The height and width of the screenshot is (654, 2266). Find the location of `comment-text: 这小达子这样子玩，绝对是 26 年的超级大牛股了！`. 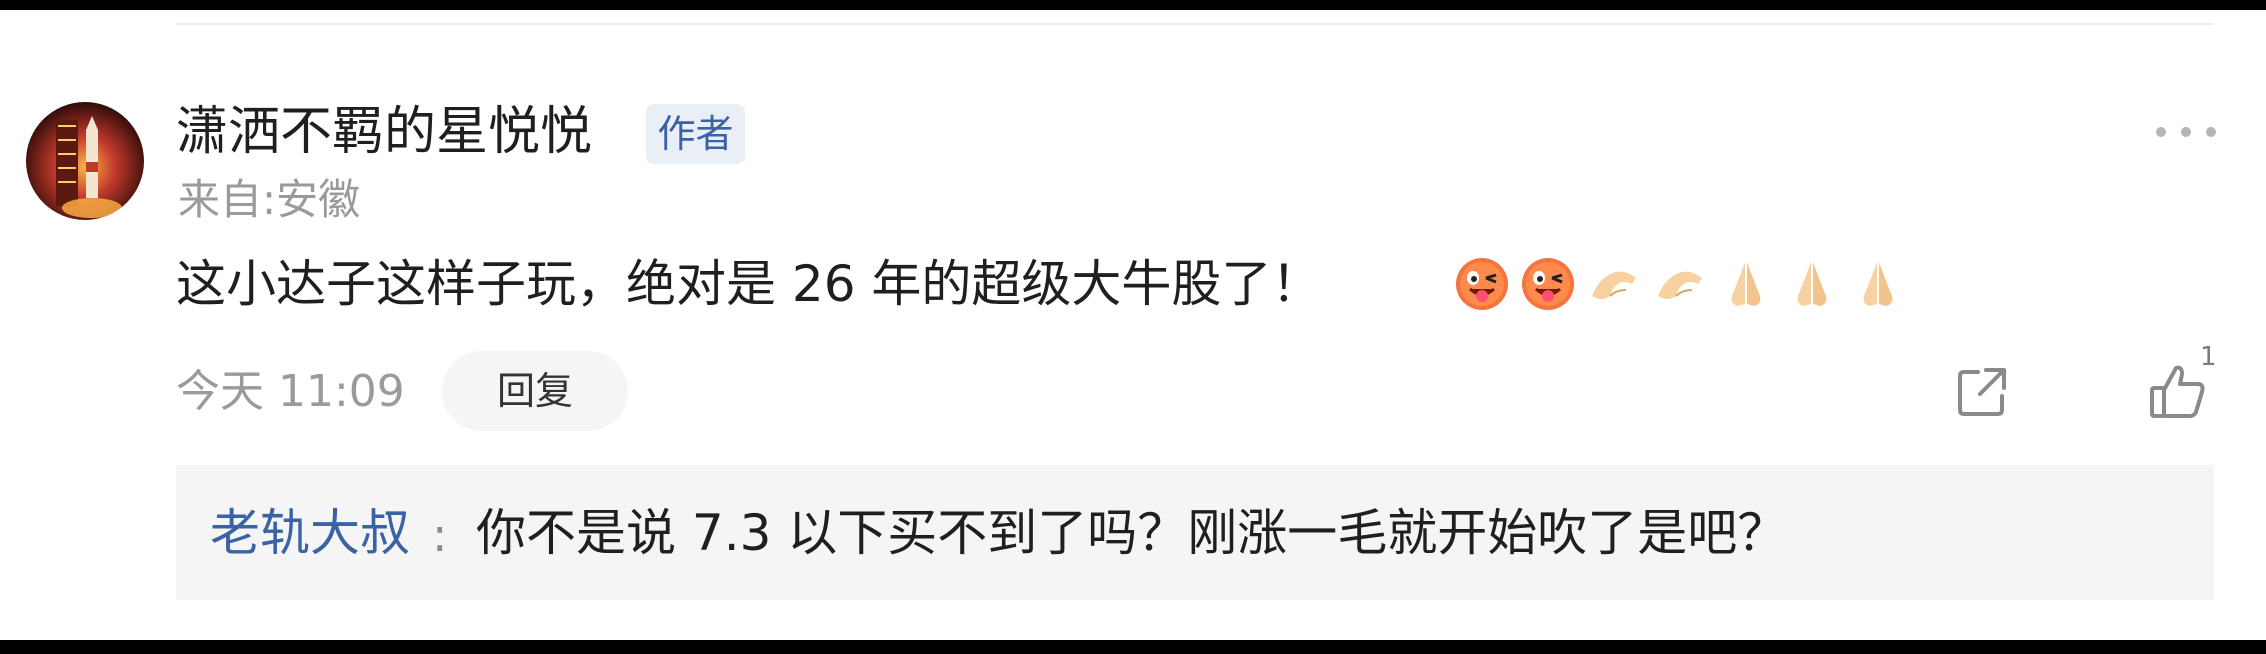

comment-text: 这小达子这样子玩，绝对是 26 年的超级大牛股了！ is located at coordinates (749, 284).